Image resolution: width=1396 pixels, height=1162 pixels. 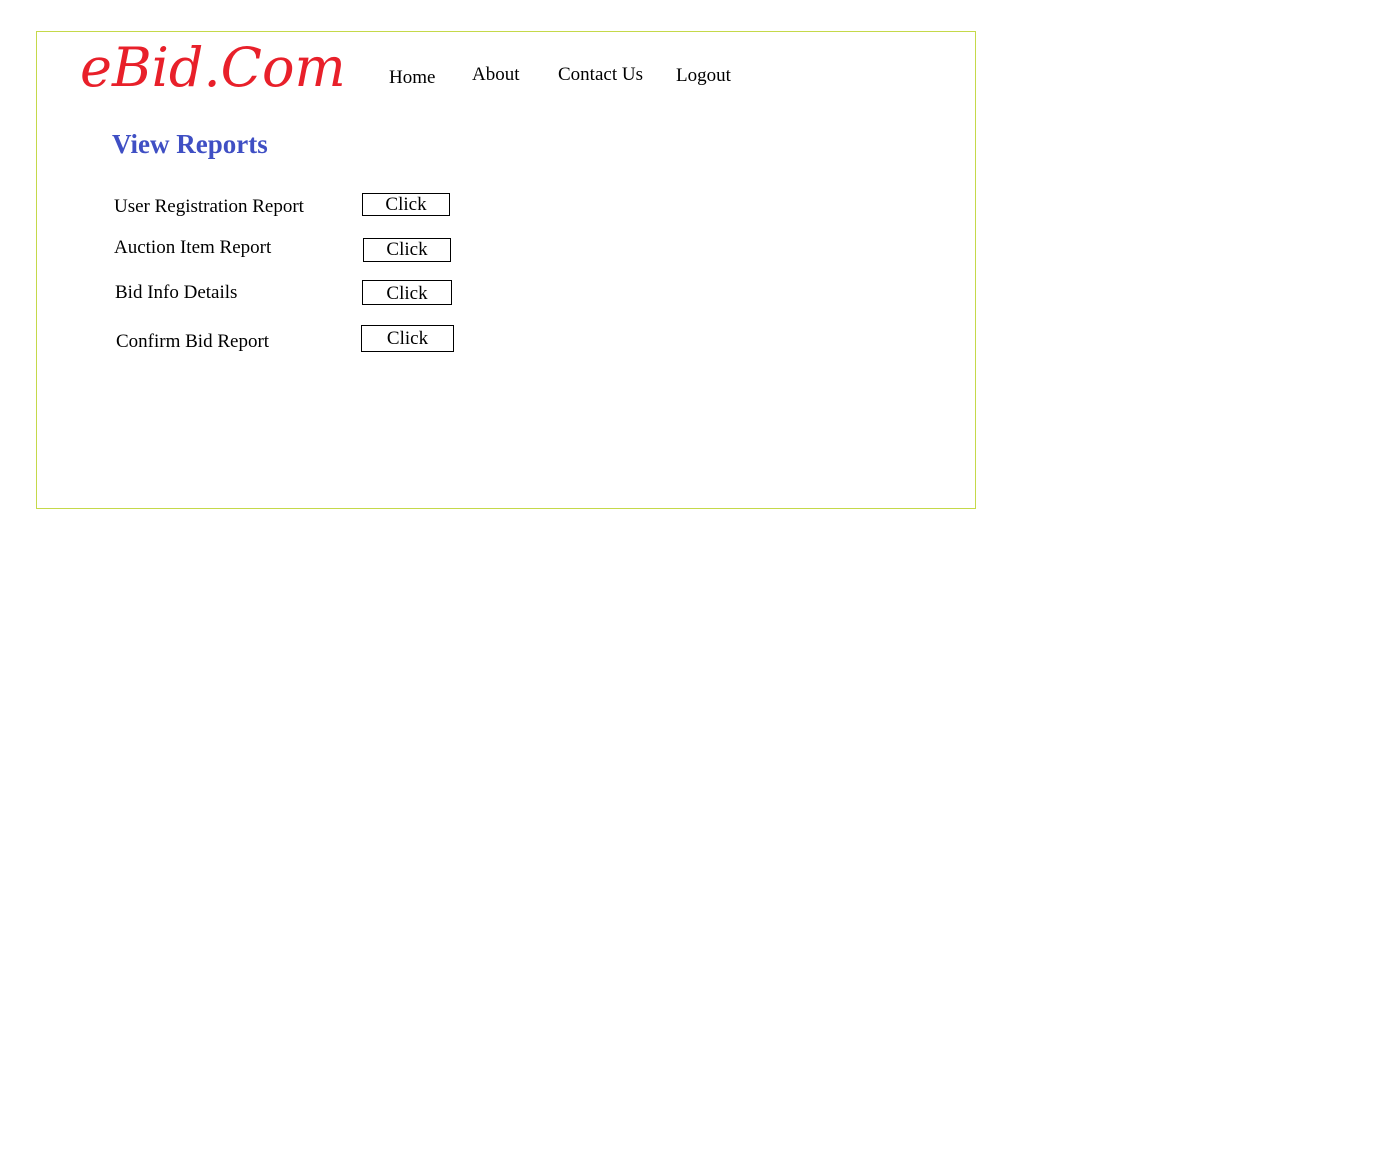 I want to click on nav-about-link: About, so click(x=496, y=75).